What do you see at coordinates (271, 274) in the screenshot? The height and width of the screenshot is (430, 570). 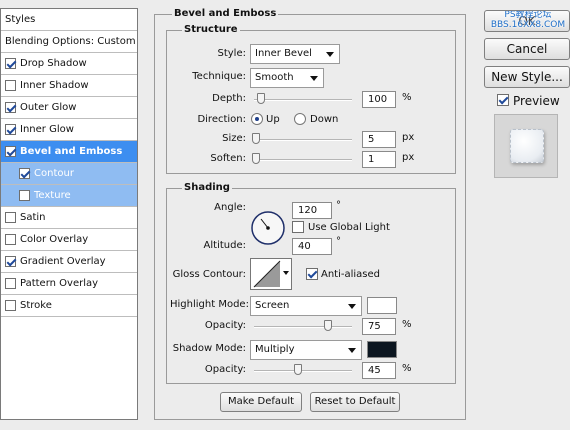 I see `gloss-contour-picker` at bounding box center [271, 274].